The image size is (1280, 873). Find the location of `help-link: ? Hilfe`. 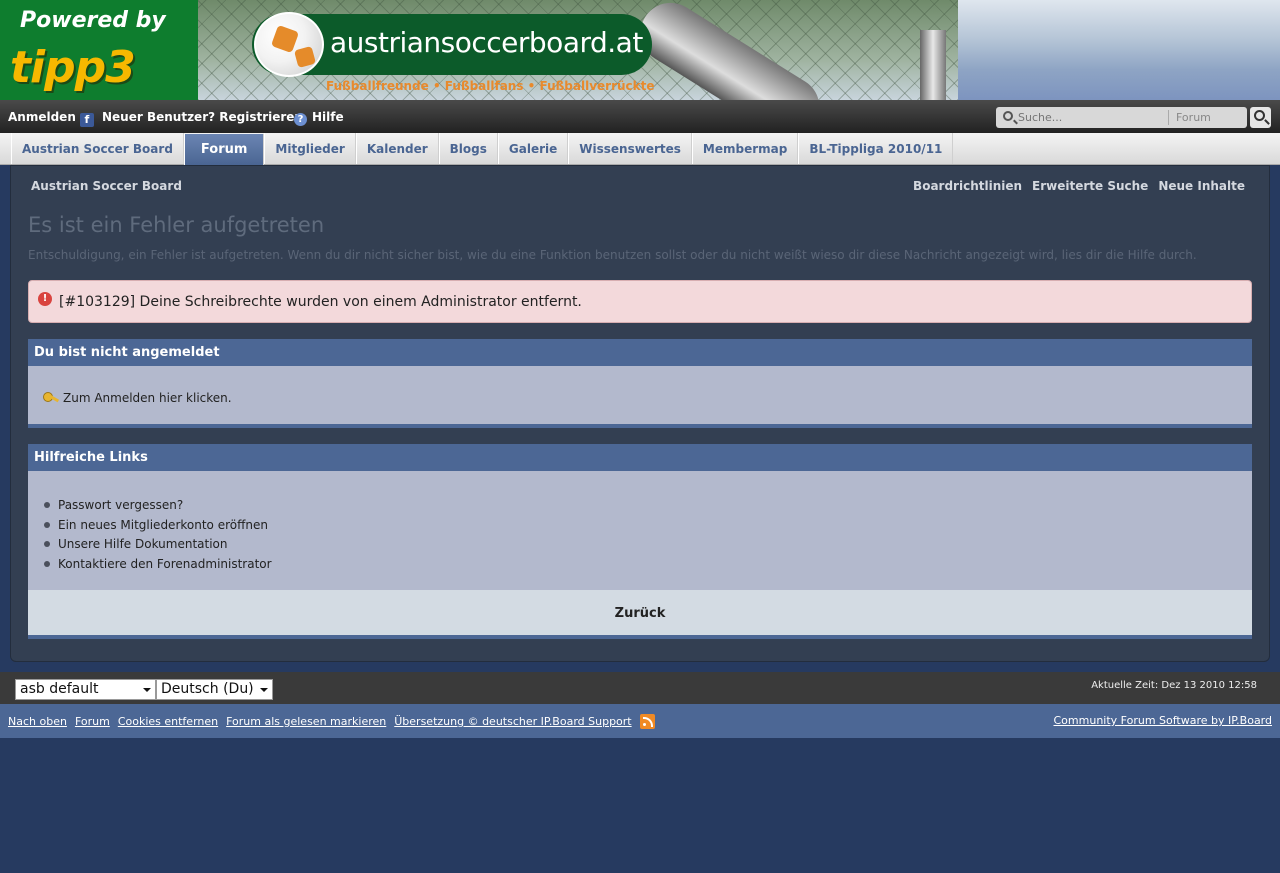

help-link: ? Hilfe is located at coordinates (319, 118).